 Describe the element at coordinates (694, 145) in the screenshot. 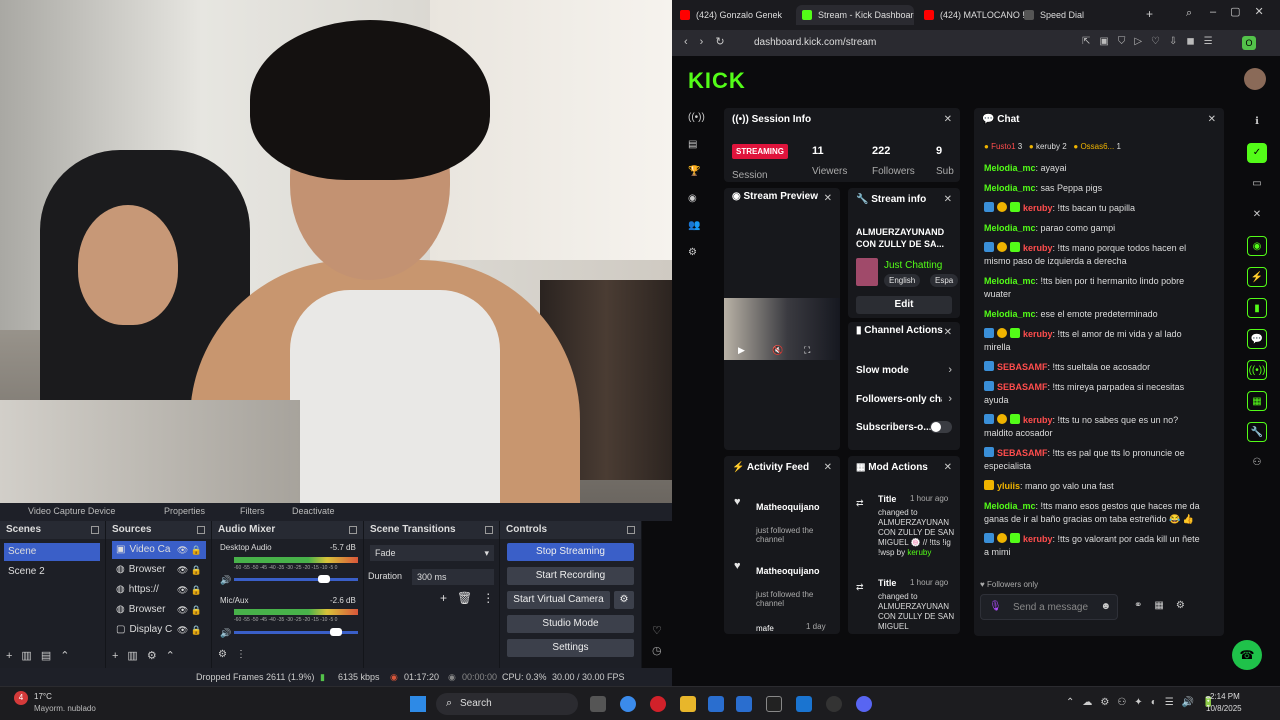

I see `dashboard-icon: ▤` at that location.